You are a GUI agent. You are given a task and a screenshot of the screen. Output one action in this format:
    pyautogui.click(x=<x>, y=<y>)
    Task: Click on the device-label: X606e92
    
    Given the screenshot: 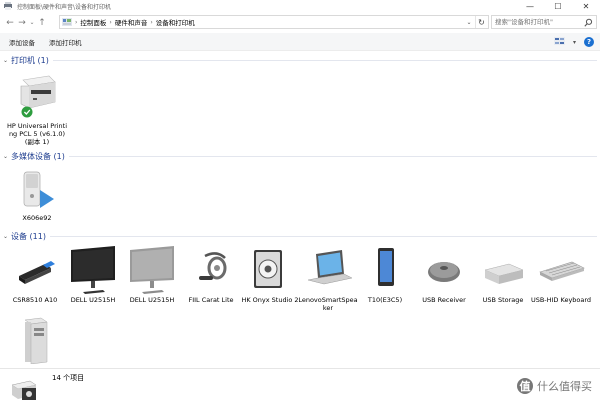 What is the action you would take?
    pyautogui.click(x=37, y=218)
    